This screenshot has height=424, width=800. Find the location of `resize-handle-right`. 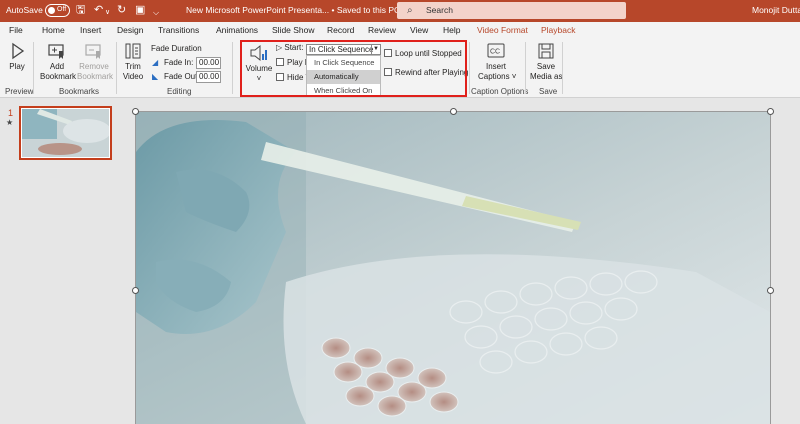

resize-handle-right is located at coordinates (770, 290).